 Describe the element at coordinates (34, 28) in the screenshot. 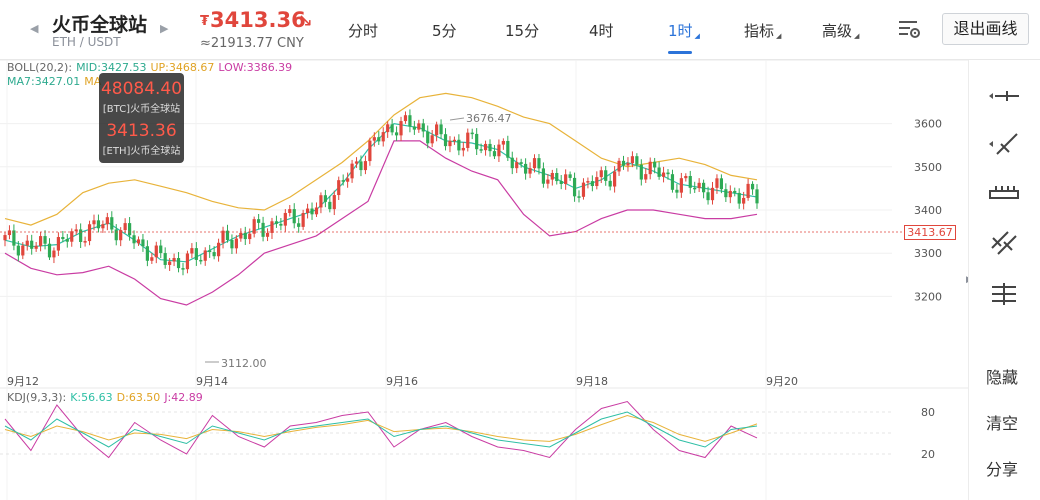

I see `prev-pair-icon: ◀` at that location.